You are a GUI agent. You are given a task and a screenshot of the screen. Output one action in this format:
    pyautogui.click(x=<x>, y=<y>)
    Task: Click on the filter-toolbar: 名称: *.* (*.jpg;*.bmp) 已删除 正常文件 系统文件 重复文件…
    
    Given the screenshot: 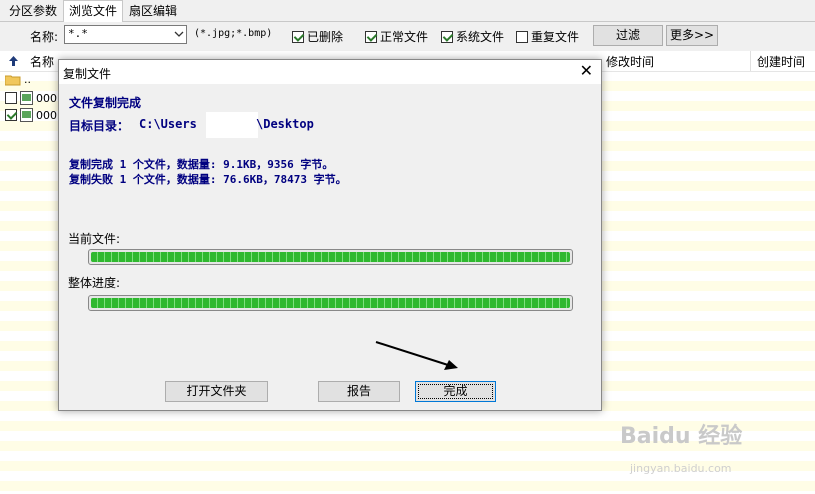 What is the action you would take?
    pyautogui.click(x=407, y=36)
    